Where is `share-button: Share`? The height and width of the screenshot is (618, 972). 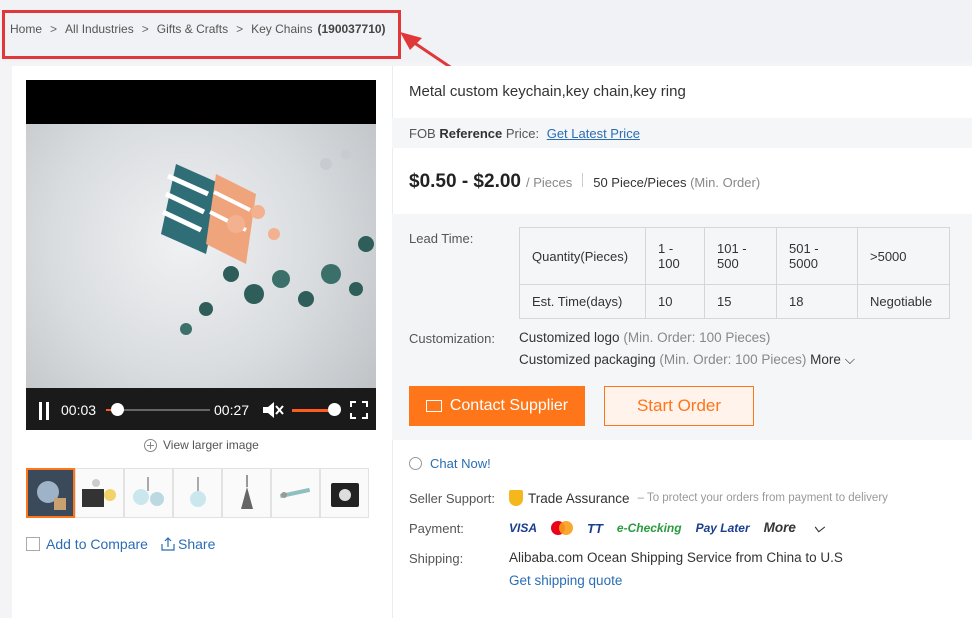 share-button: Share is located at coordinates (187, 544).